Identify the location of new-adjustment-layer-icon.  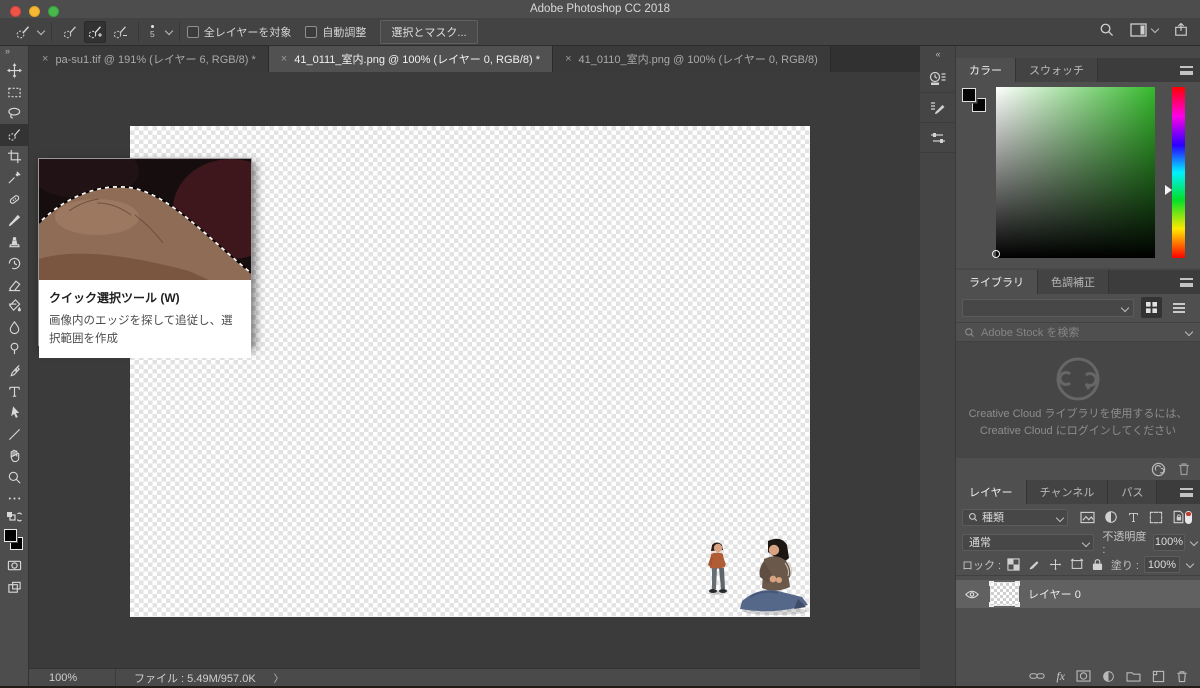
(1108, 676).